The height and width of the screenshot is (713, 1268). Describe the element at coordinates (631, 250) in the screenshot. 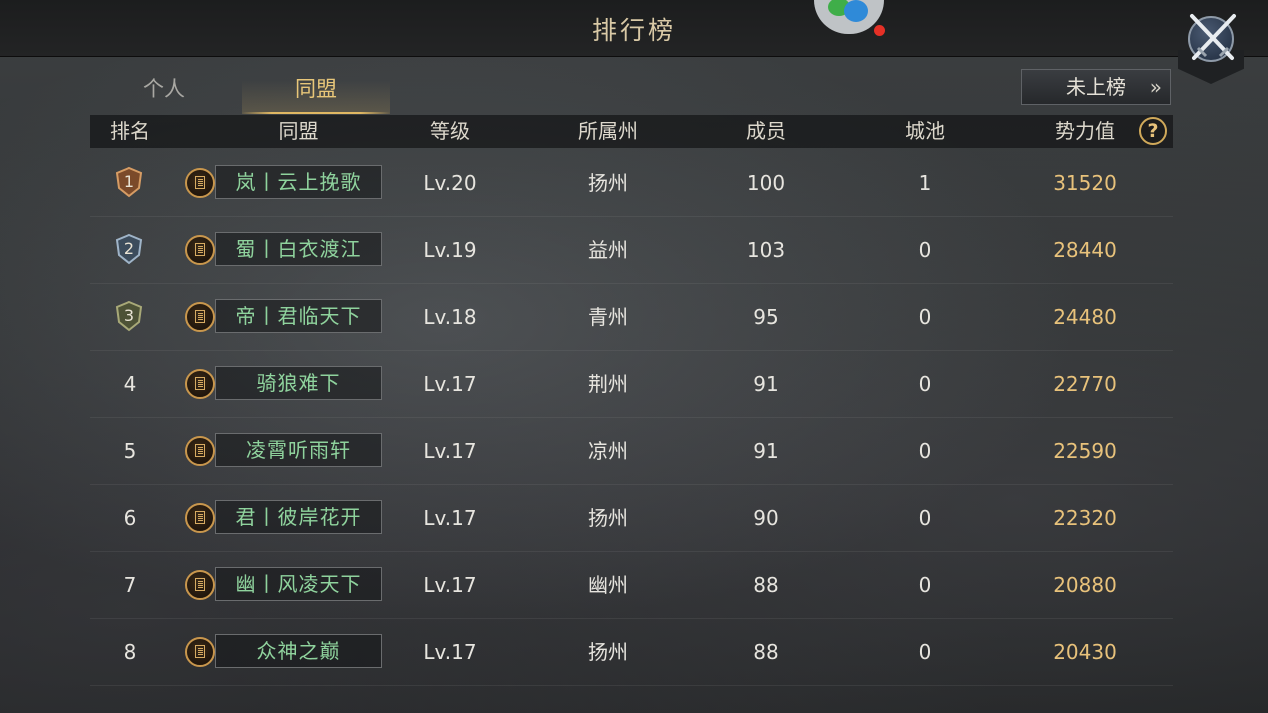

I see `table-row: 2 蜀丨白衣渡江 Lv.19 益州 103 0 28440` at that location.